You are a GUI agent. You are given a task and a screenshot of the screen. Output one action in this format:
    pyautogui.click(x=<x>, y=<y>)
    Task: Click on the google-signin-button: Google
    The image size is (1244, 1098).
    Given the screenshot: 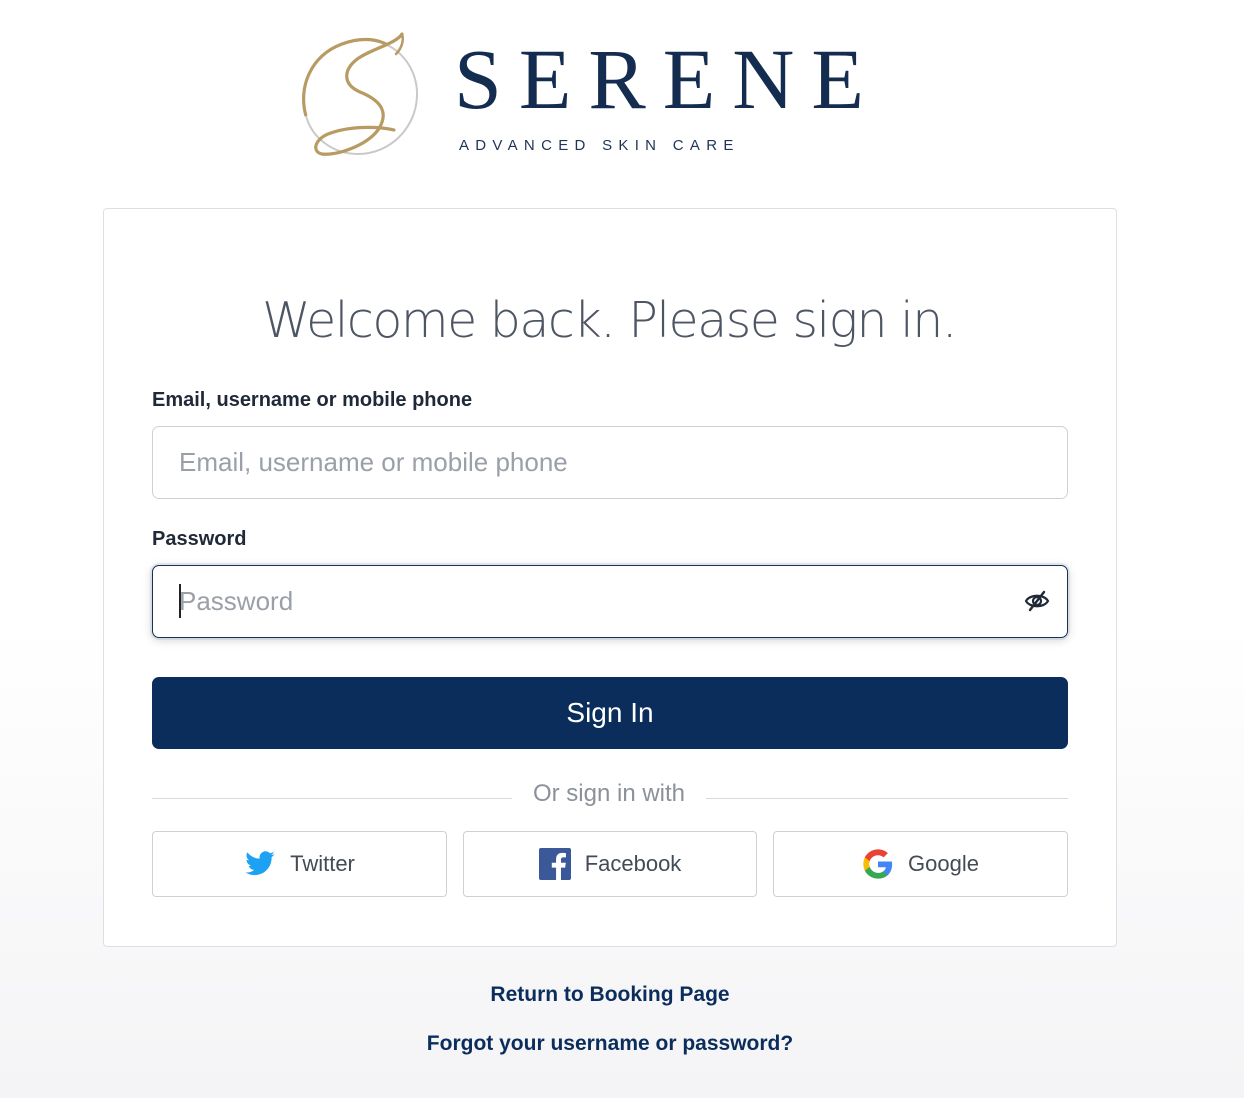 What is the action you would take?
    pyautogui.click(x=920, y=864)
    